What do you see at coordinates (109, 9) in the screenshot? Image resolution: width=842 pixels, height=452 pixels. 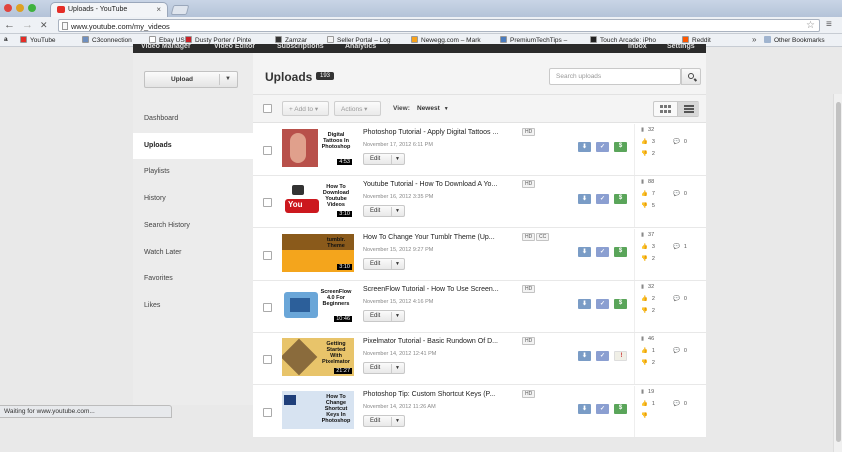 I see `browser-tab: Uploads - YouTube ×` at bounding box center [109, 9].